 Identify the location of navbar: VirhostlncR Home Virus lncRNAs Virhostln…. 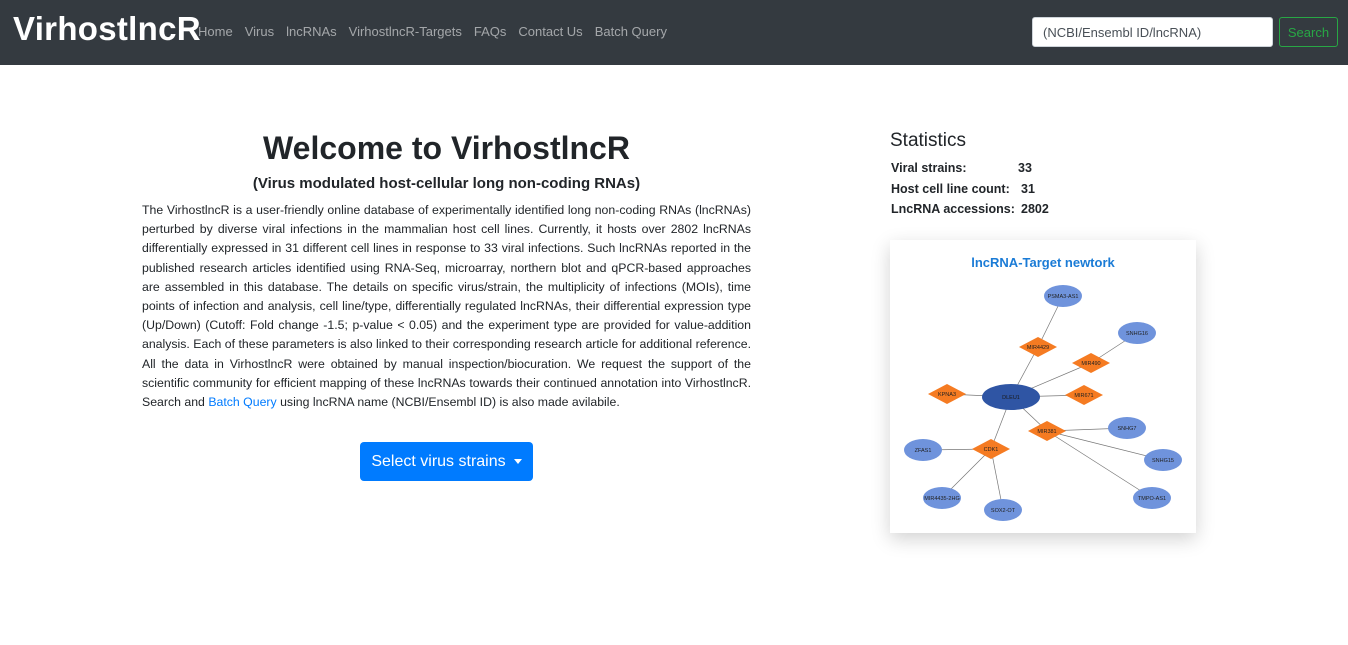
(674, 32).